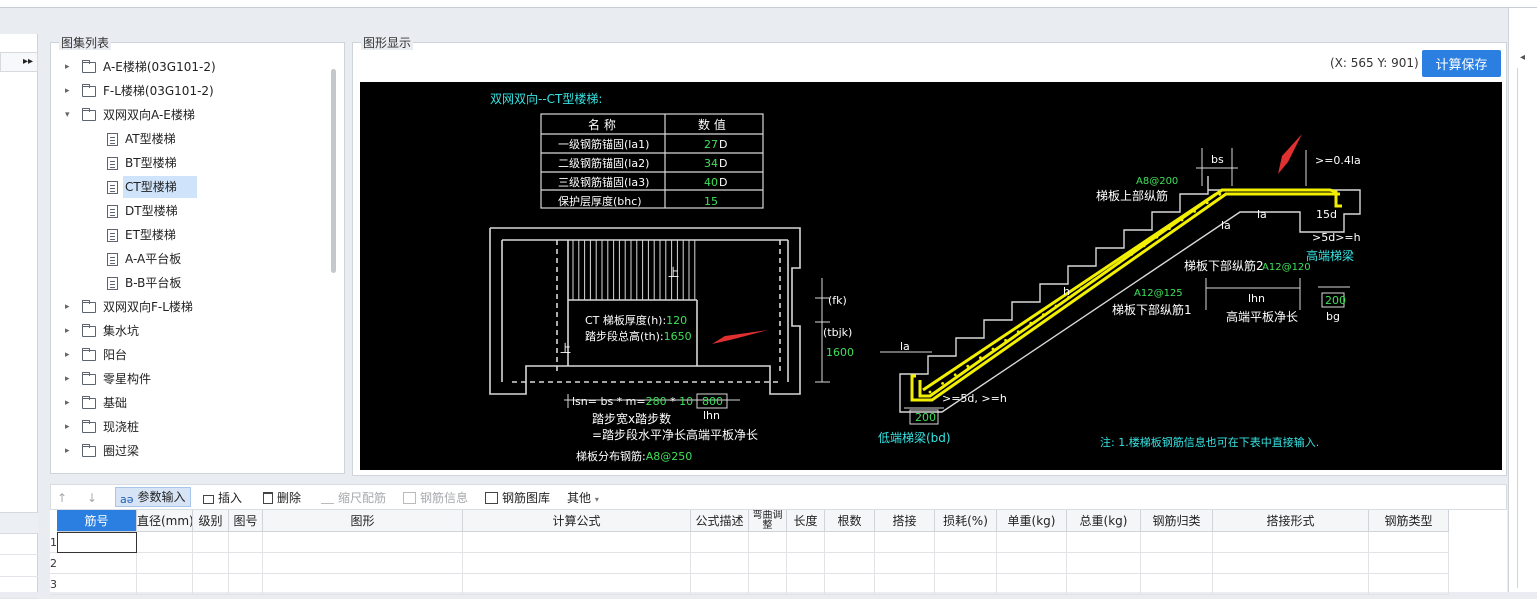 Image resolution: width=1537 pixels, height=599 pixels. I want to click on tree-item: ▸ 圈过梁, so click(188, 451).